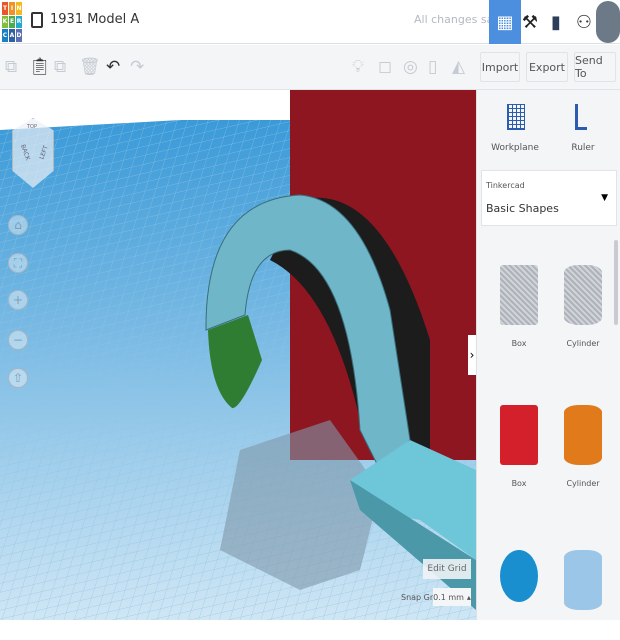 Image resolution: width=620 pixels, height=640 pixels. What do you see at coordinates (19, 8) in the screenshot?
I see `logo-letter: N` at bounding box center [19, 8].